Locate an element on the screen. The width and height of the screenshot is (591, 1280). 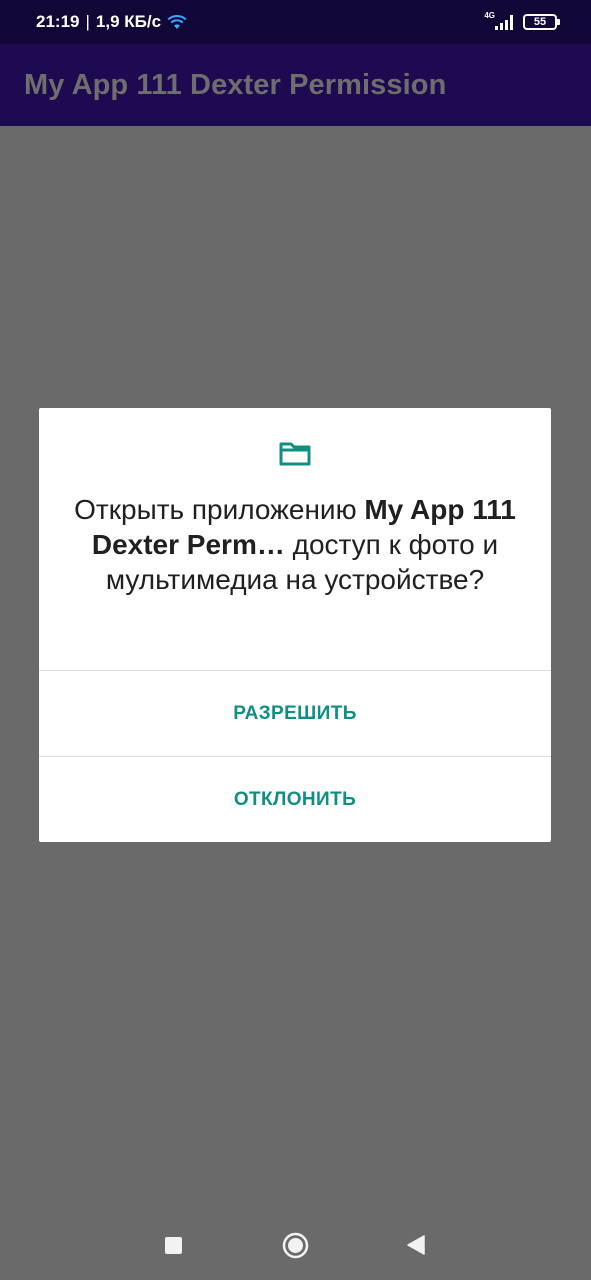
home-icon is located at coordinates (295, 1245).